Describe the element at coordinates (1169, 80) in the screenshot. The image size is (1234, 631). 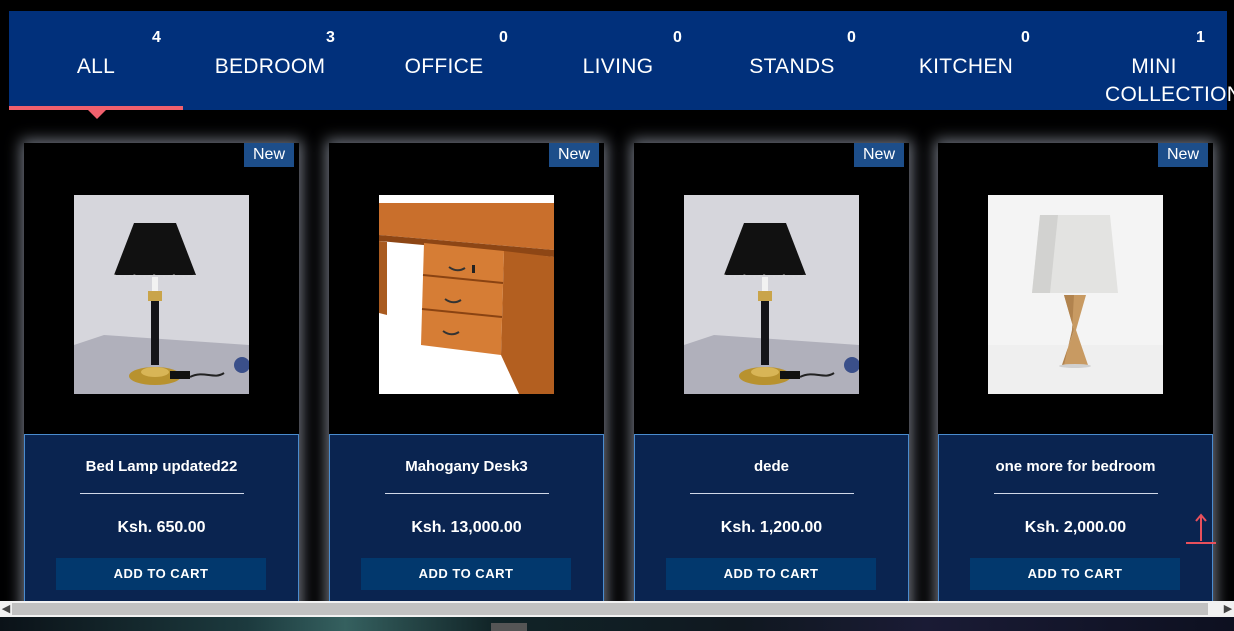
I see `tab-label: MINI COLLECTION` at that location.